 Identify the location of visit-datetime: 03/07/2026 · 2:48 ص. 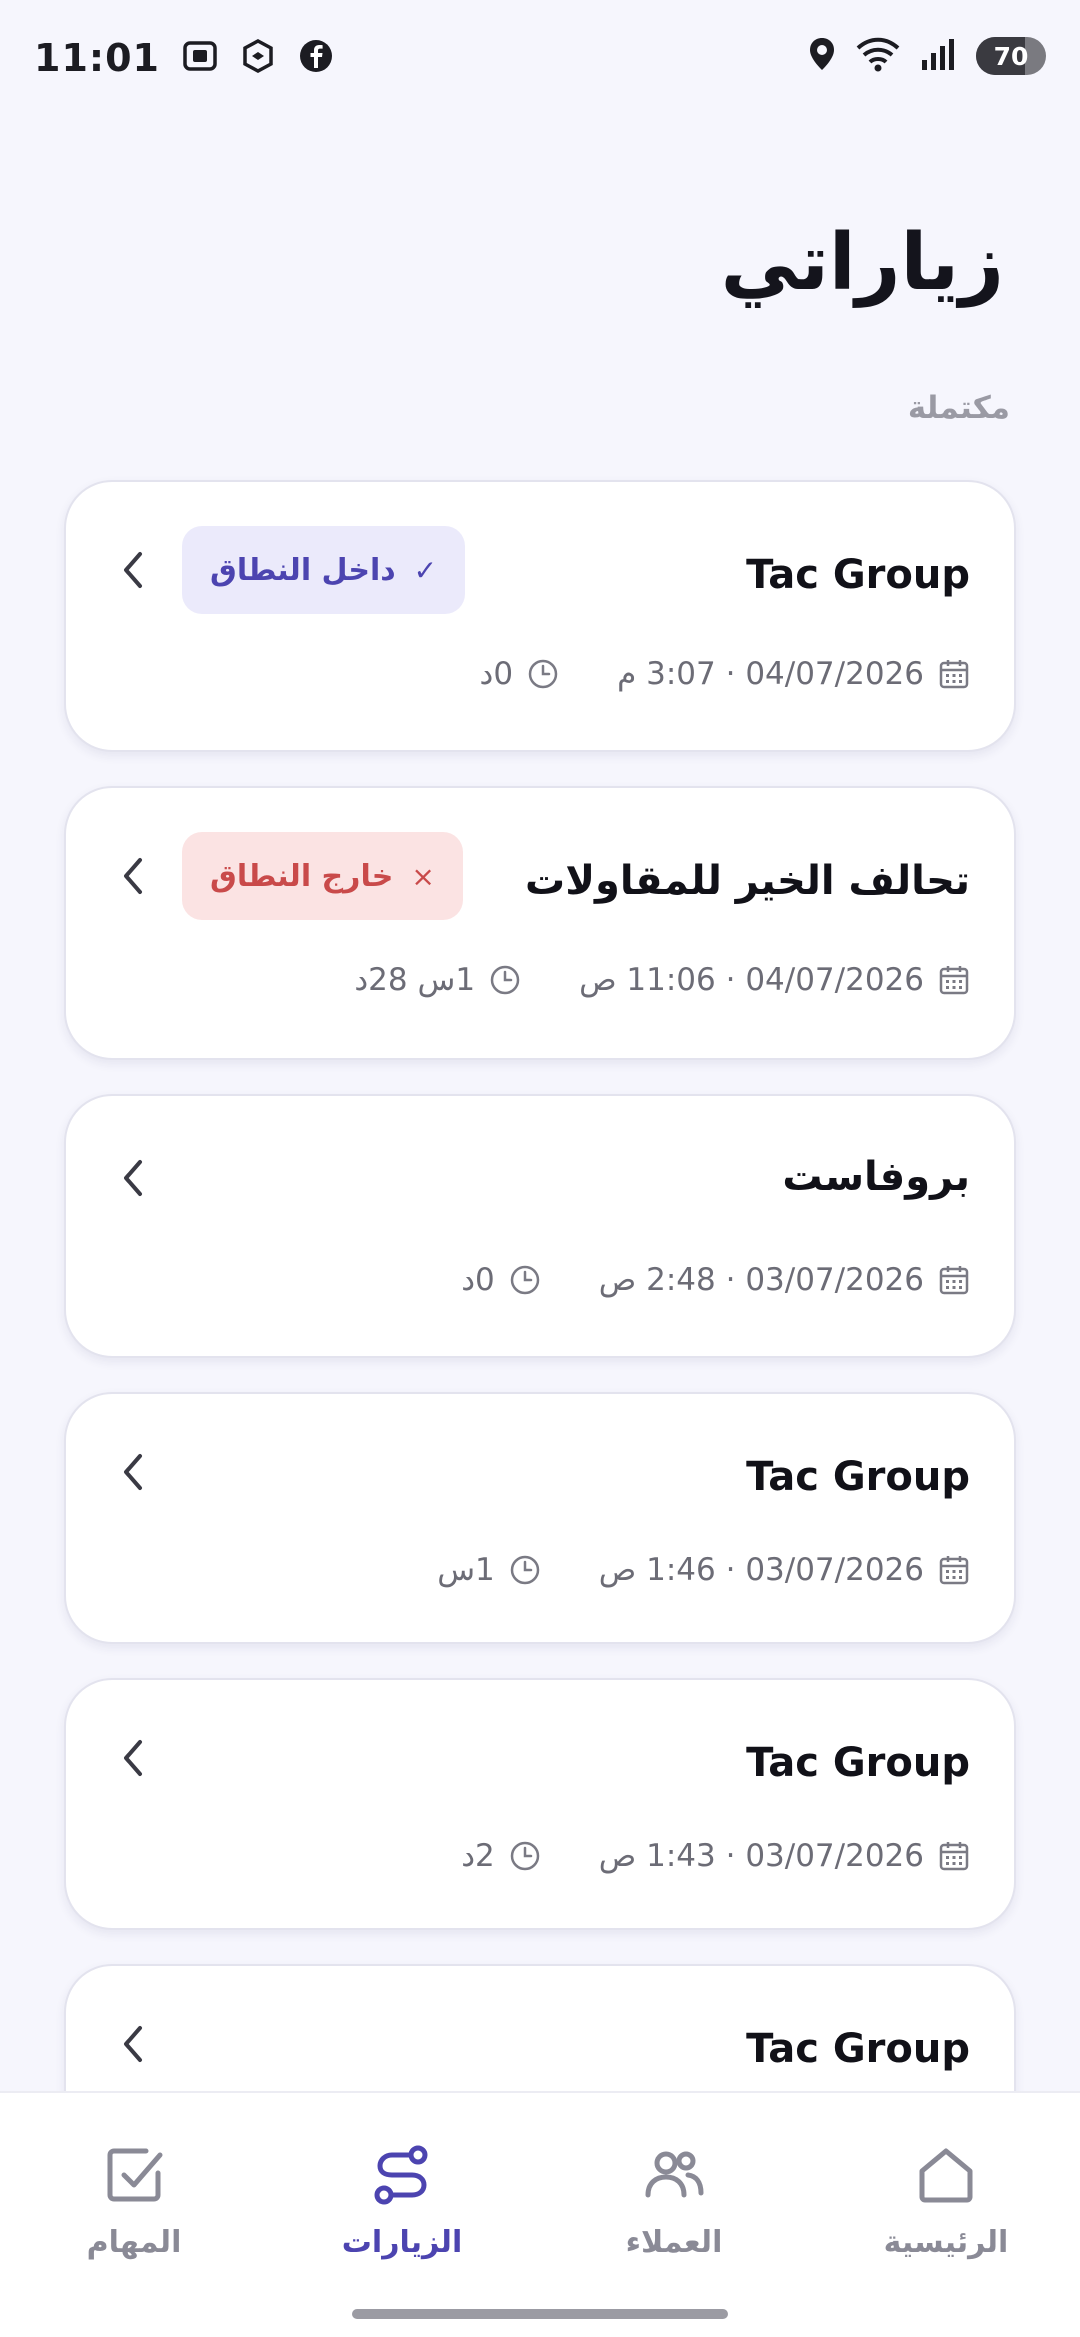
(761, 1280).